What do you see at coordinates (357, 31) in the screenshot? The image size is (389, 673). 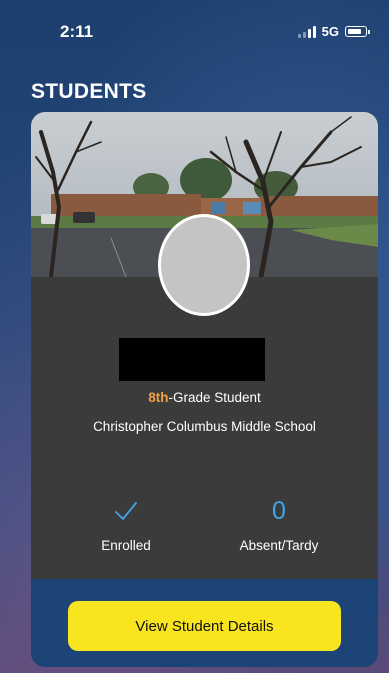 I see `battery-icon` at bounding box center [357, 31].